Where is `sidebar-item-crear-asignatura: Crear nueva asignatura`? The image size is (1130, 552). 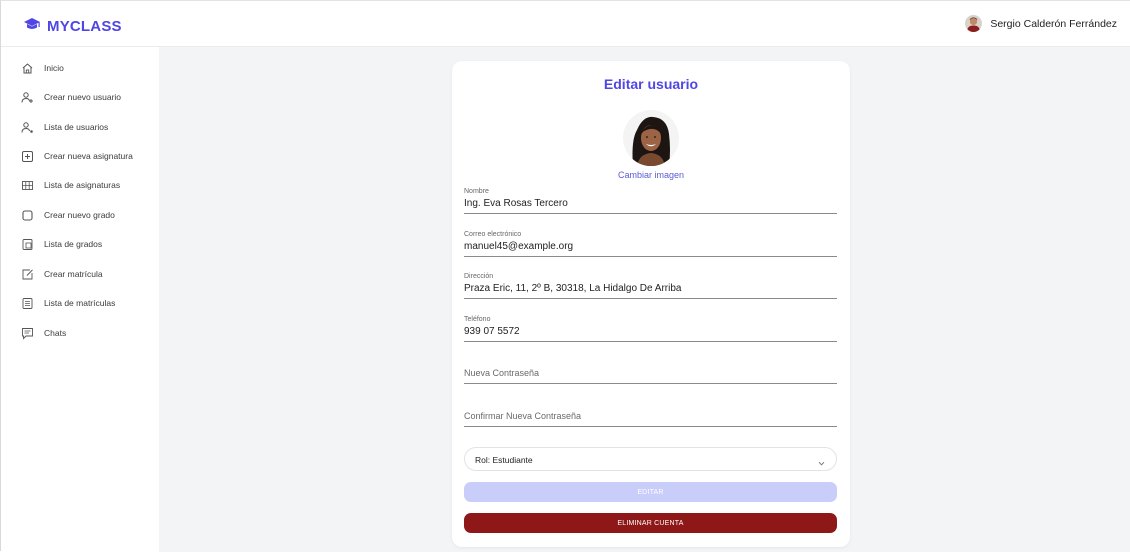 sidebar-item-crear-asignatura: Crear nueva asignatura is located at coordinates (77, 156).